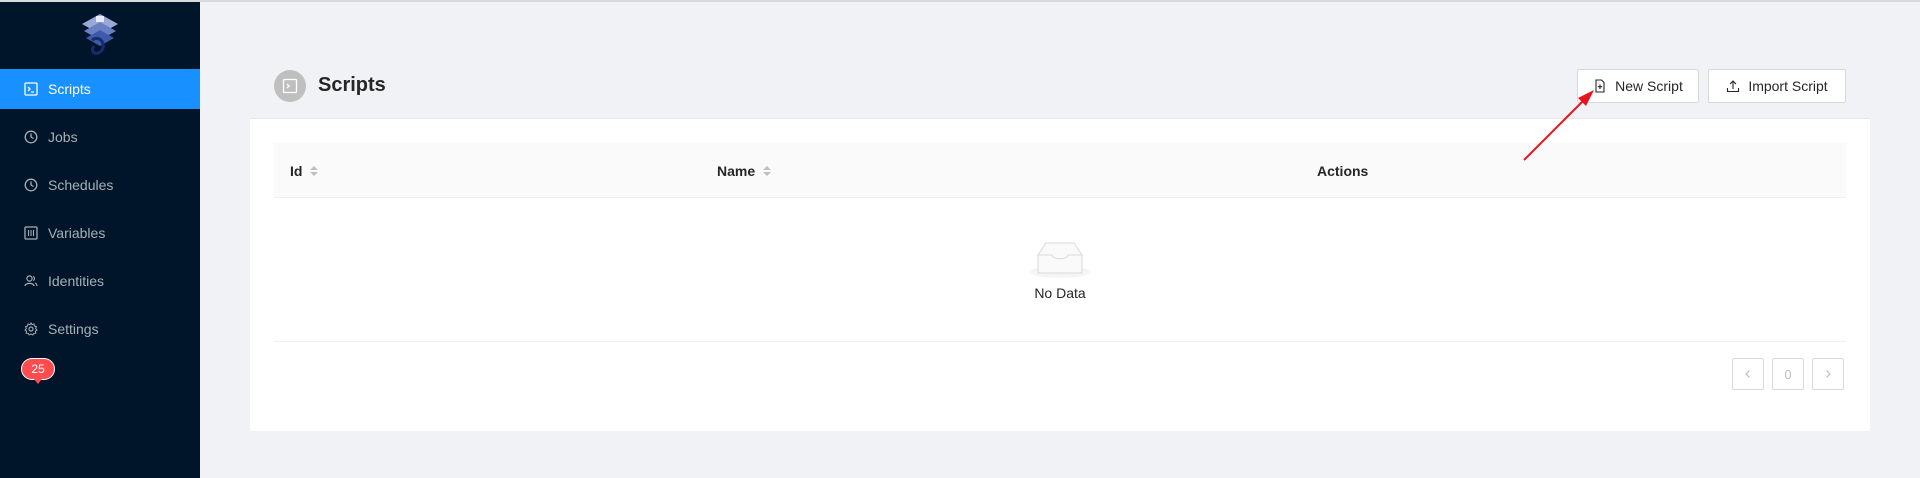 The image size is (1920, 478). What do you see at coordinates (1060, 170) in the screenshot?
I see `table-header: Id Name Actions` at bounding box center [1060, 170].